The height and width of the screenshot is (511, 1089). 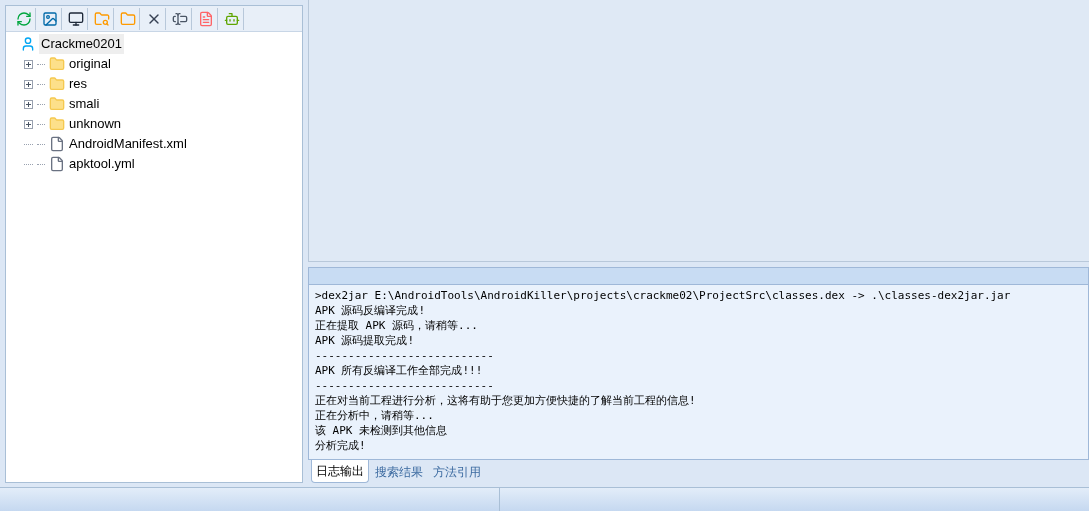 What do you see at coordinates (399, 370) in the screenshot?
I see `log-line: APK 所有反编译工作全部完成!!!` at bounding box center [399, 370].